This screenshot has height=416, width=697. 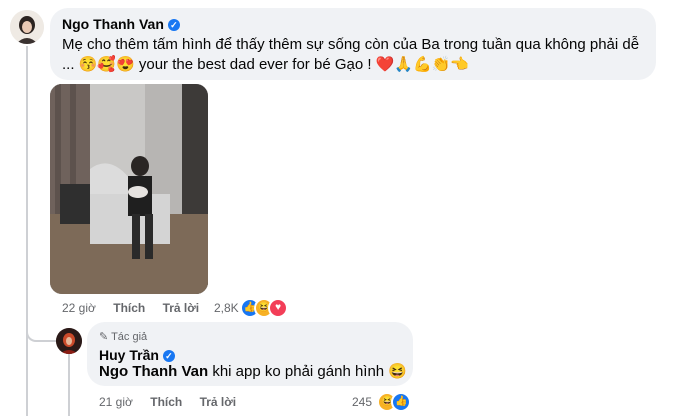 I want to click on attached-photo, so click(x=129, y=189).